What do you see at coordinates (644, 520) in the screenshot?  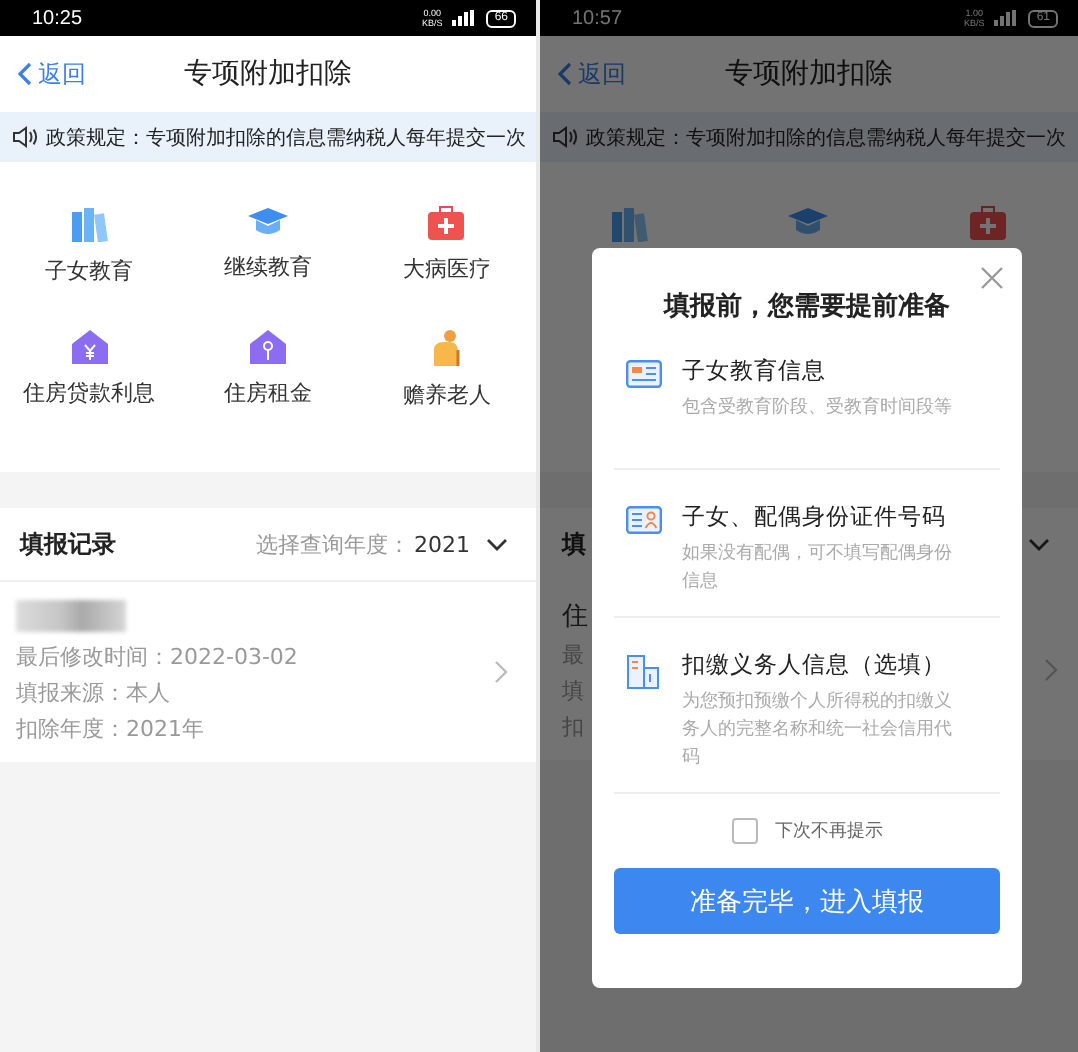 I see `id-card-icon` at bounding box center [644, 520].